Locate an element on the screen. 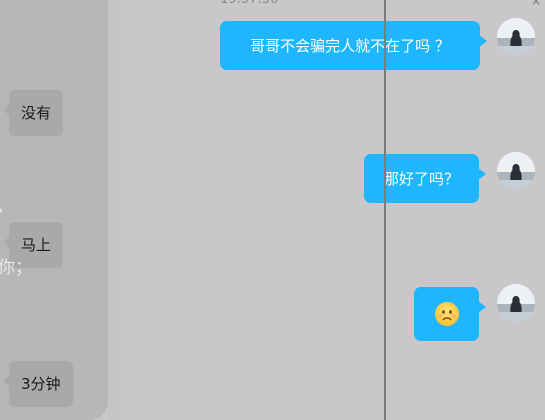 This screenshot has height=420, width=545. outgoing-message: 那好了吗？ is located at coordinates (425, 178).